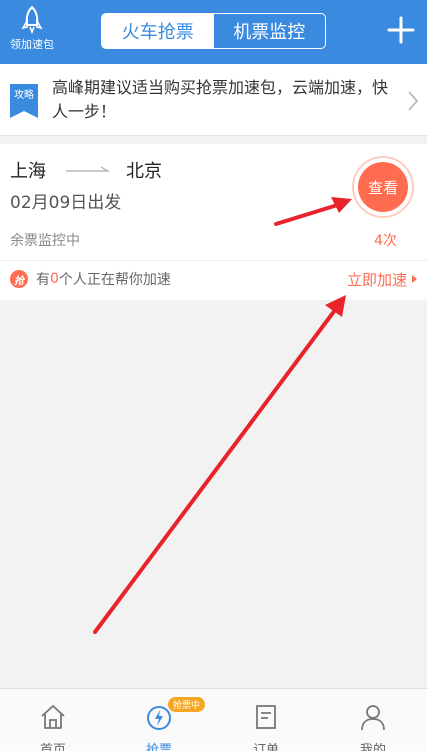  I want to click on tab-grab-tickets: 抢票 抢票中, so click(159, 720).